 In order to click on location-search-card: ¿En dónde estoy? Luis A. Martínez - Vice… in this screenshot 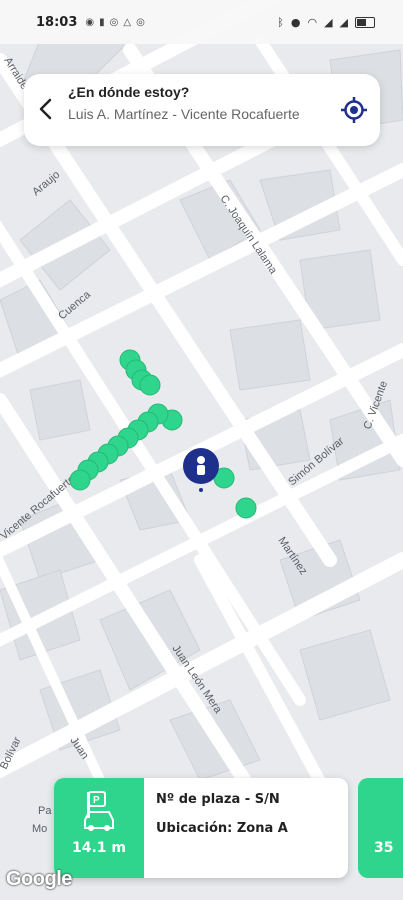, I will do `click(202, 110)`.